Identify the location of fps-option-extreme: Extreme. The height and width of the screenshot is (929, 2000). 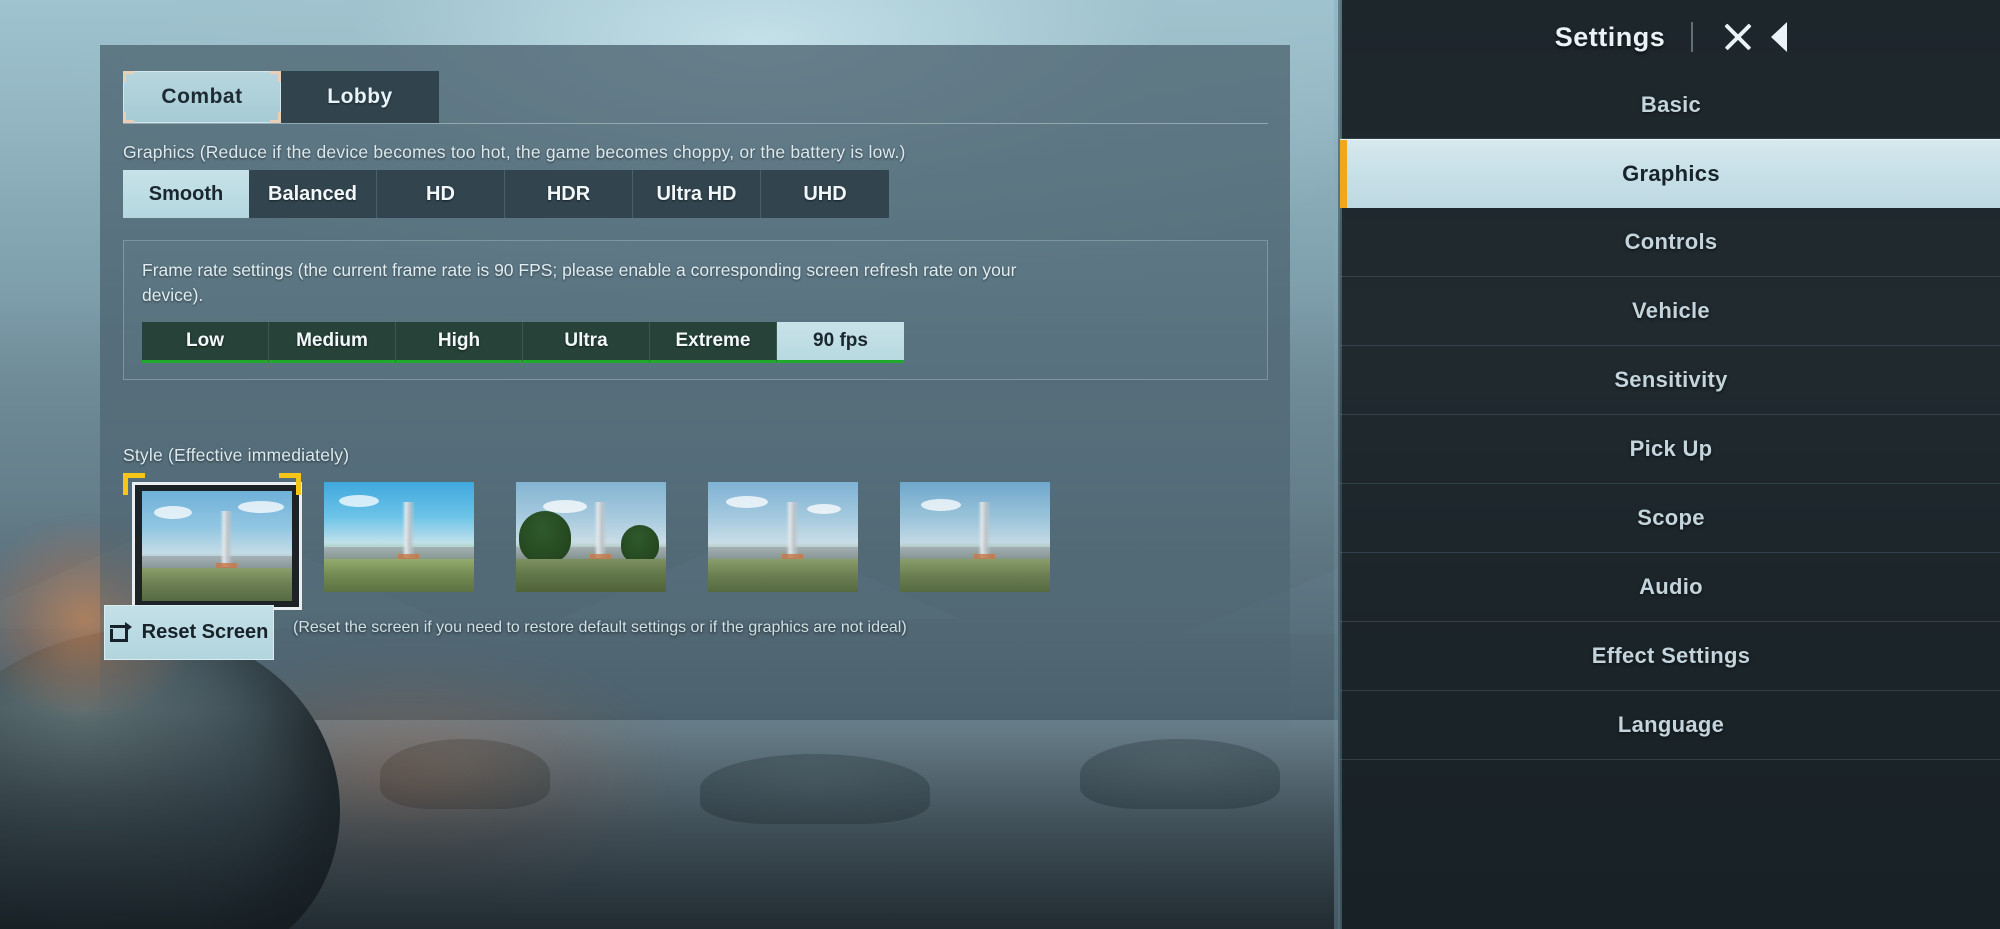
(713, 342).